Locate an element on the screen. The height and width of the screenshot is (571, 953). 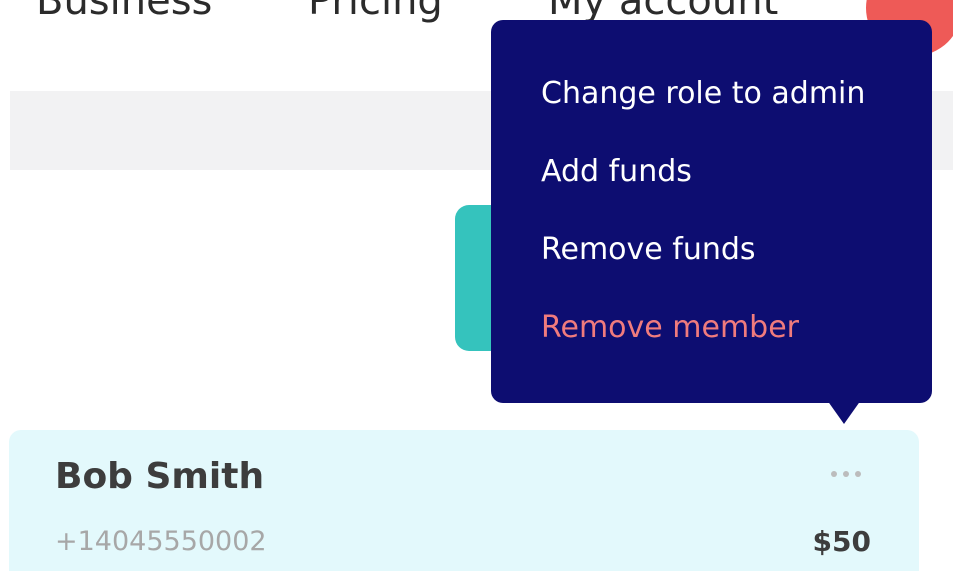
menu-caret is located at coordinates (844, 412).